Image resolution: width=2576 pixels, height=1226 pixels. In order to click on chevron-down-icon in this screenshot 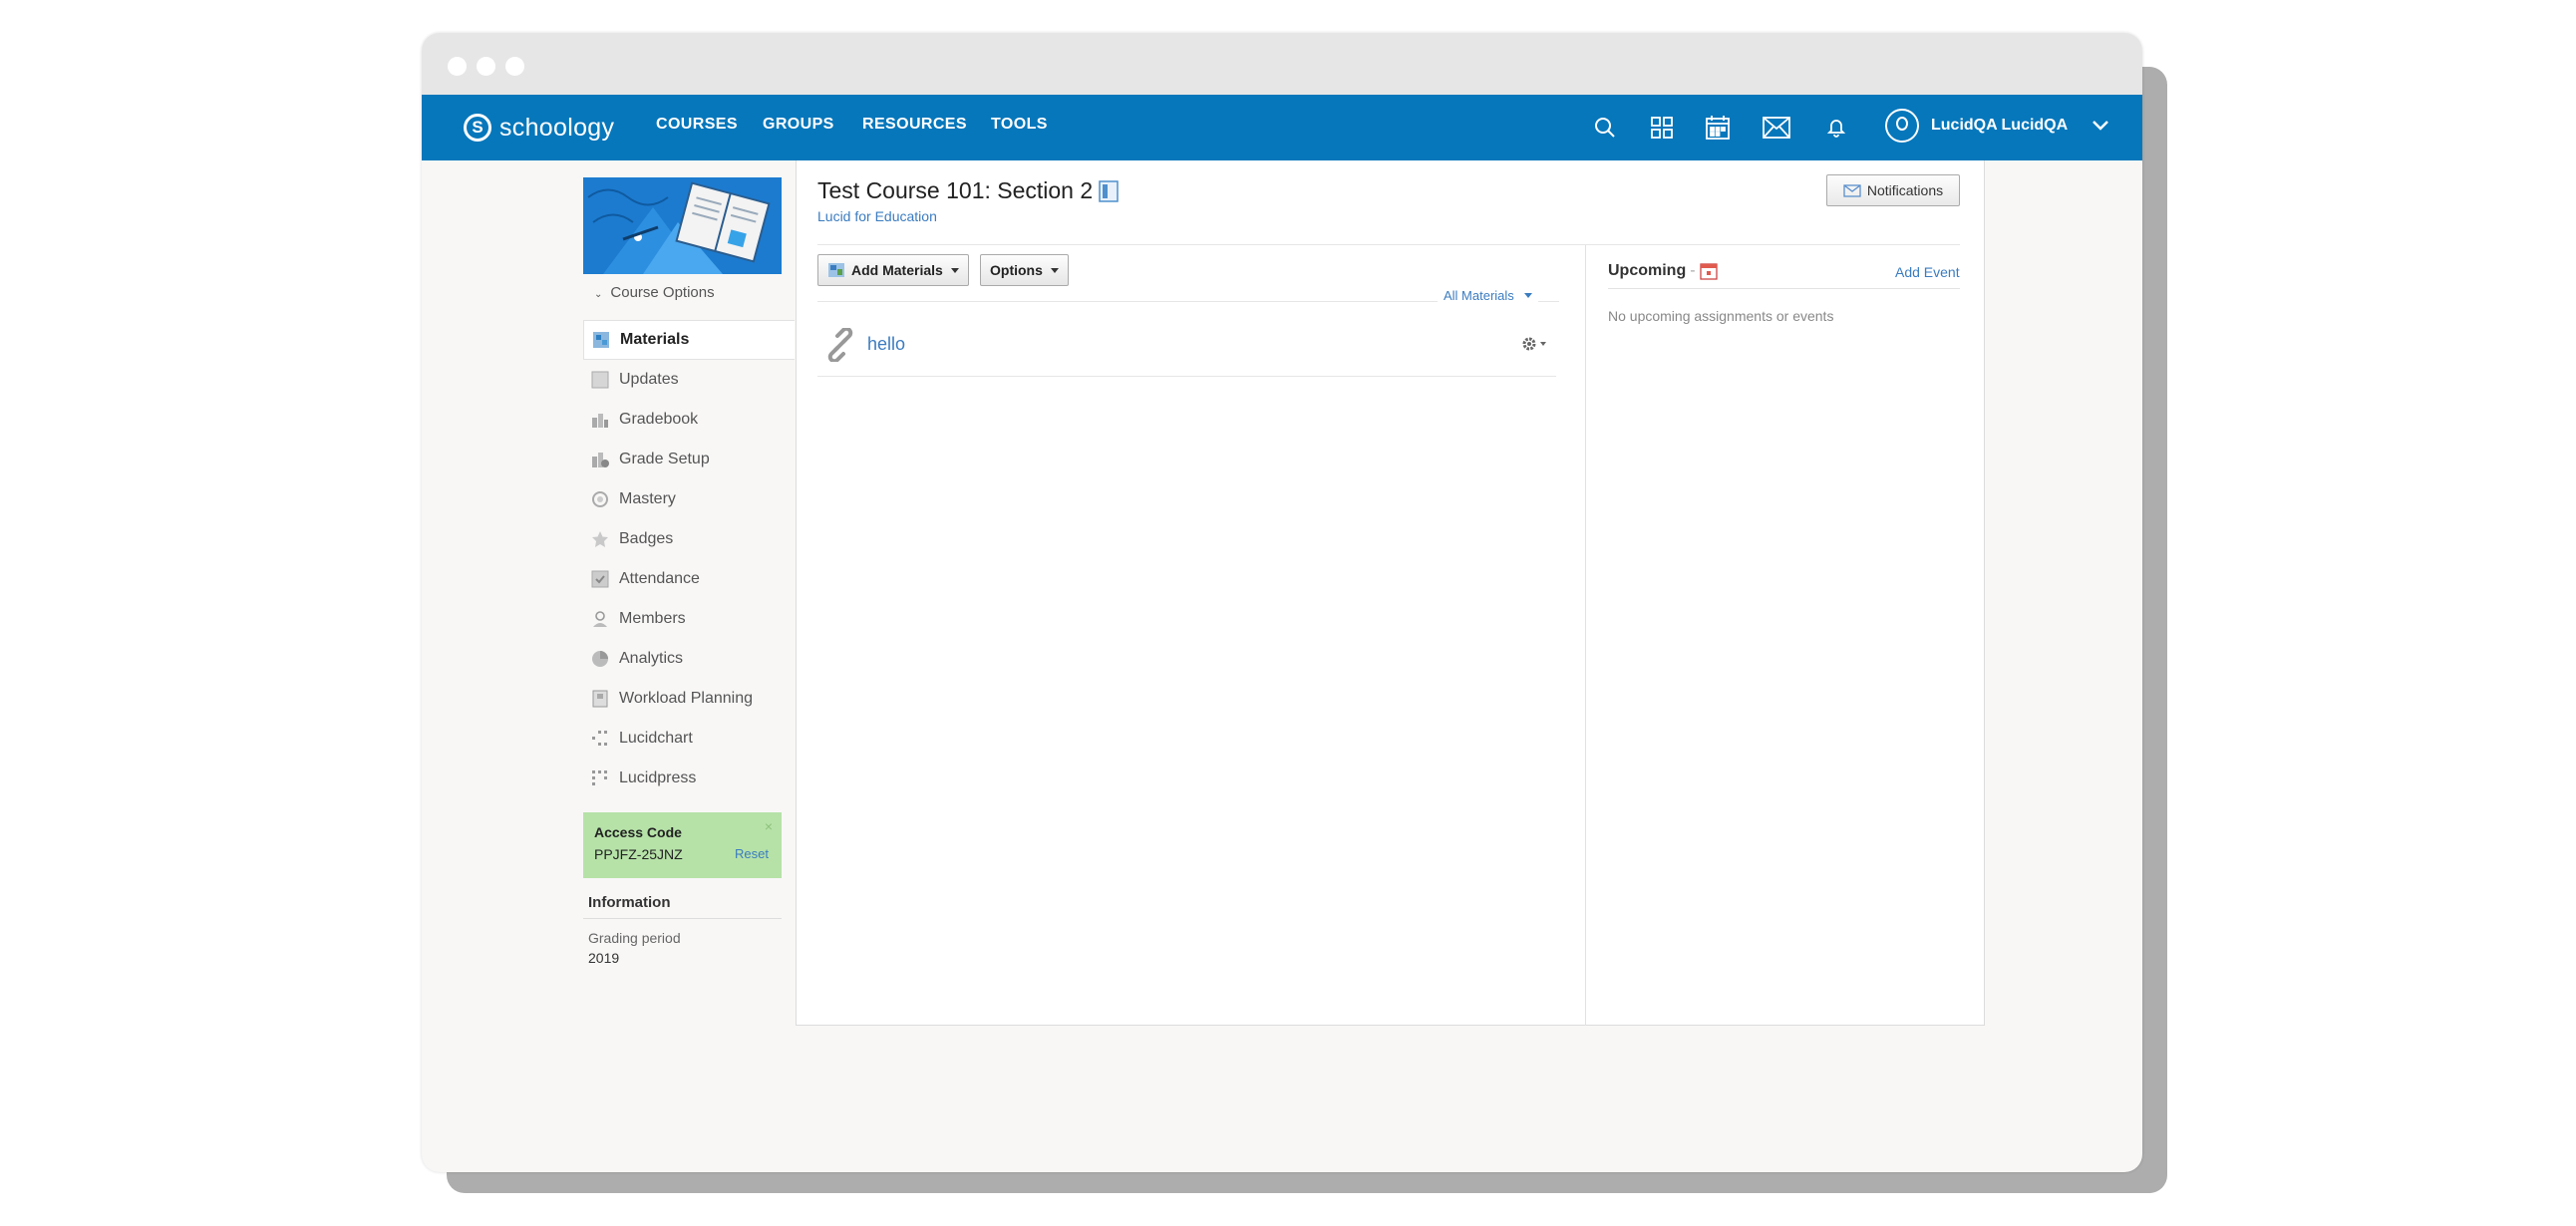, I will do `click(2100, 126)`.